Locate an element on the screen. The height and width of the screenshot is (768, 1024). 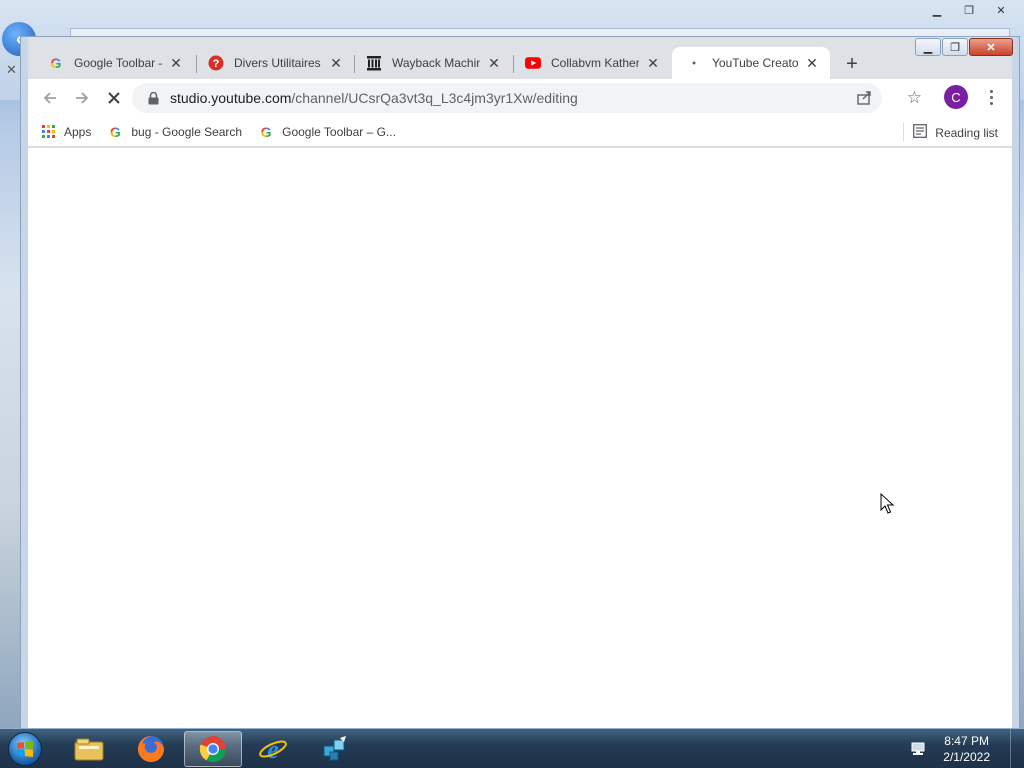
lock-icon is located at coordinates (153, 98).